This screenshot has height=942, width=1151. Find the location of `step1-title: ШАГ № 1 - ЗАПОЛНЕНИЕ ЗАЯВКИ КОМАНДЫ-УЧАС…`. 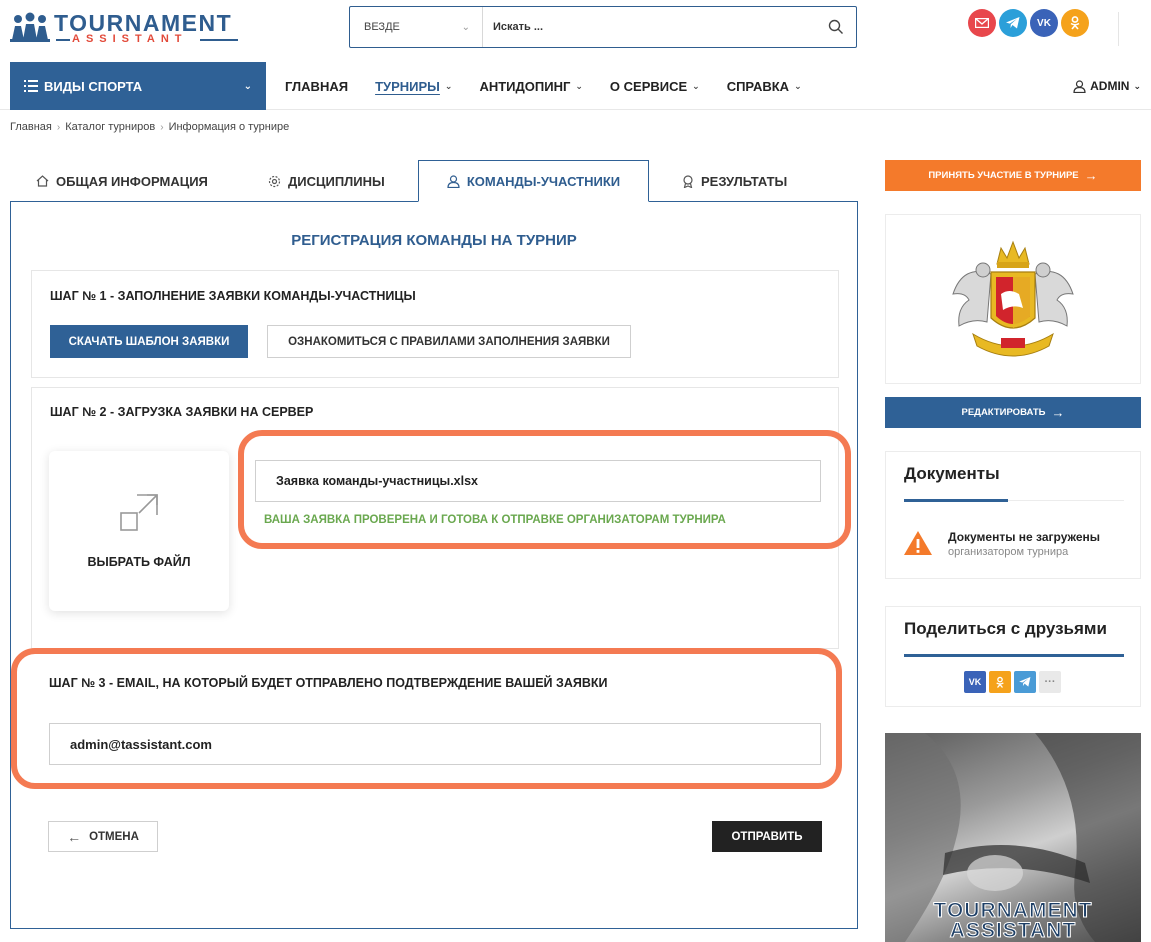

step1-title: ШАГ № 1 - ЗАПОЛНЕНИЕ ЗАЯВКИ КОМАНДЫ-УЧАС… is located at coordinates (233, 296).